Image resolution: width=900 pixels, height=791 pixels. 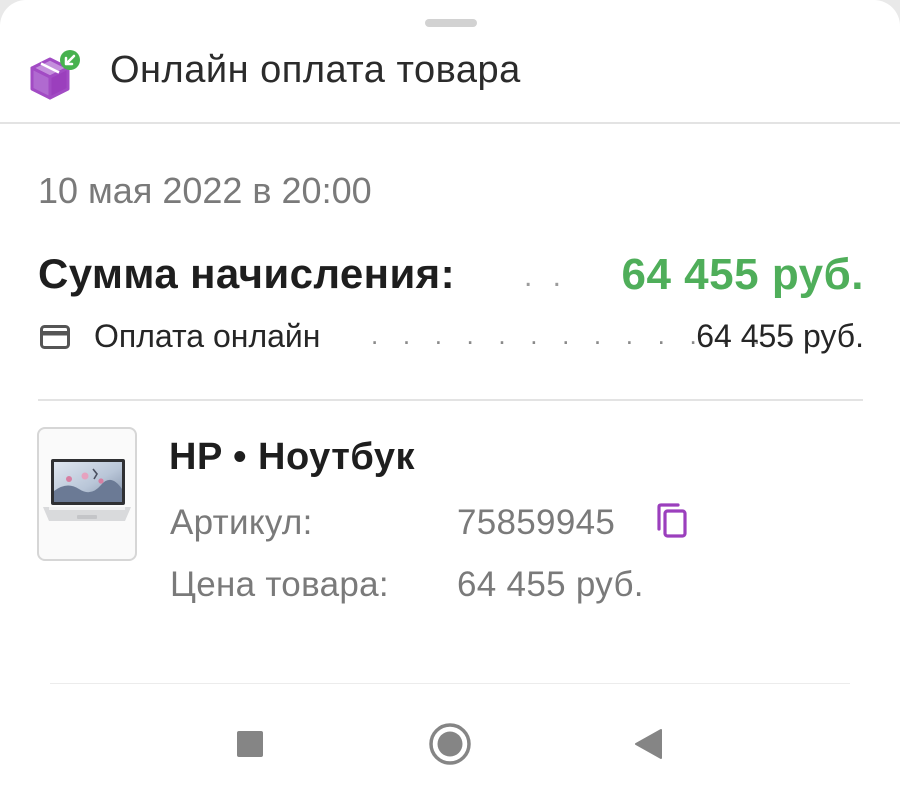 I want to click on copy-icon, so click(x=672, y=520).